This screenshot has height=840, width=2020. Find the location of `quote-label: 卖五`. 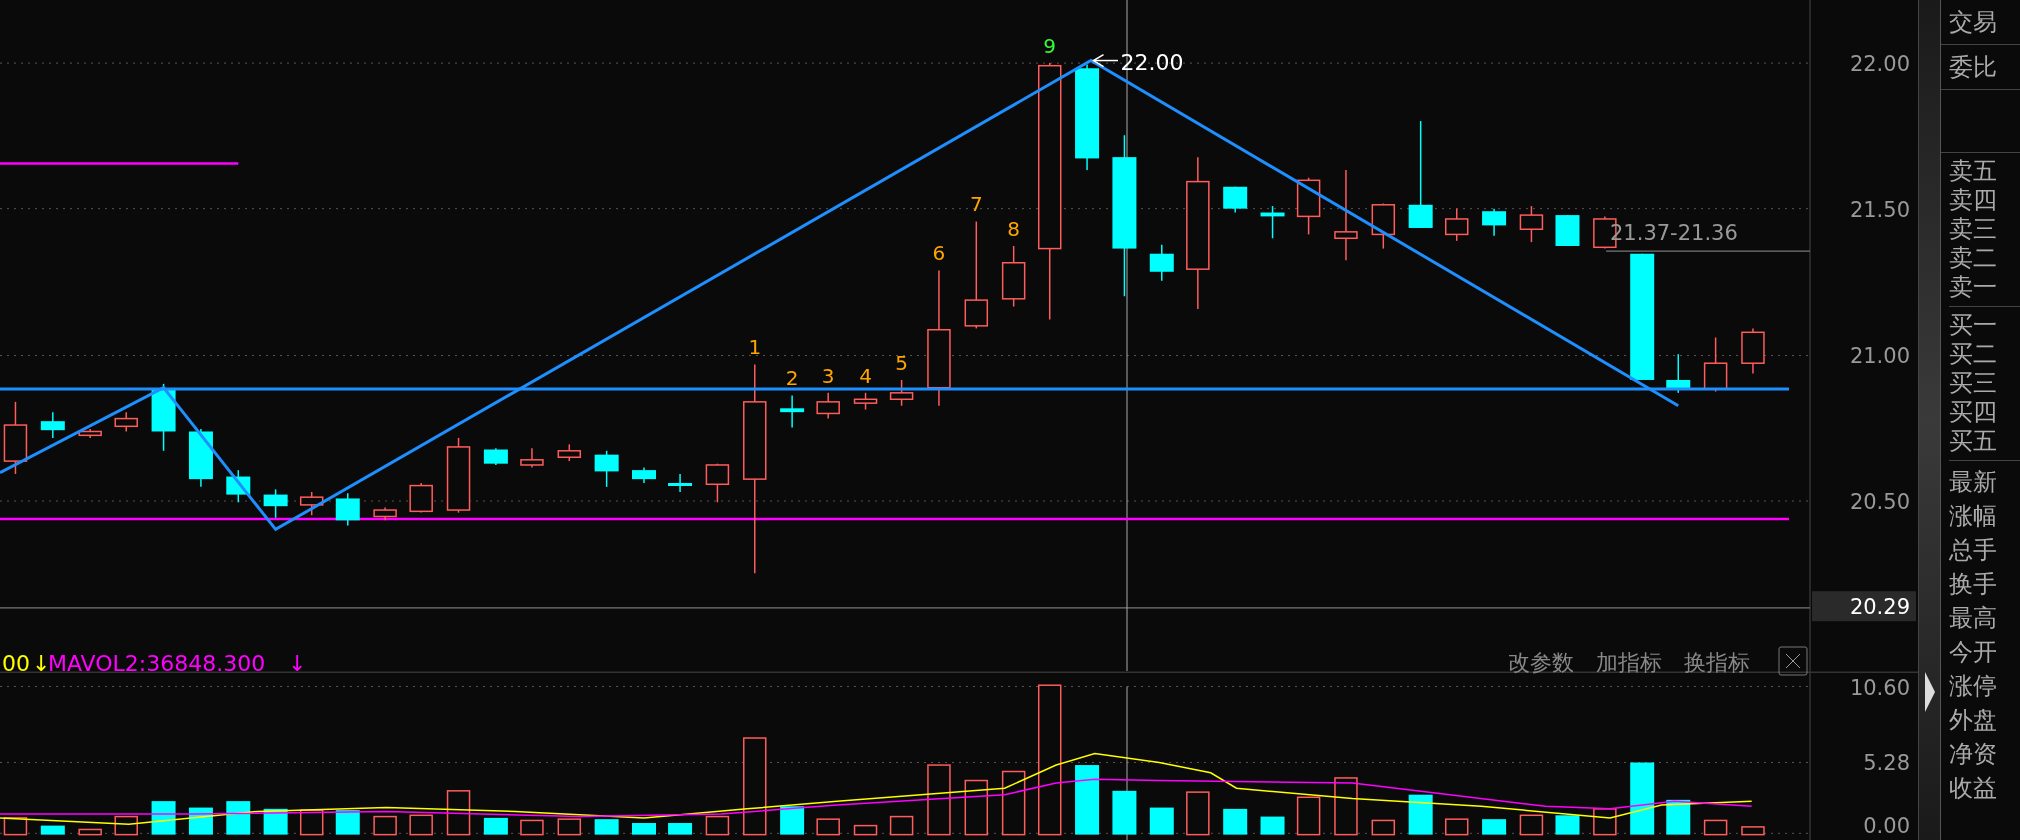

quote-label: 卖五 is located at coordinates (1973, 171).